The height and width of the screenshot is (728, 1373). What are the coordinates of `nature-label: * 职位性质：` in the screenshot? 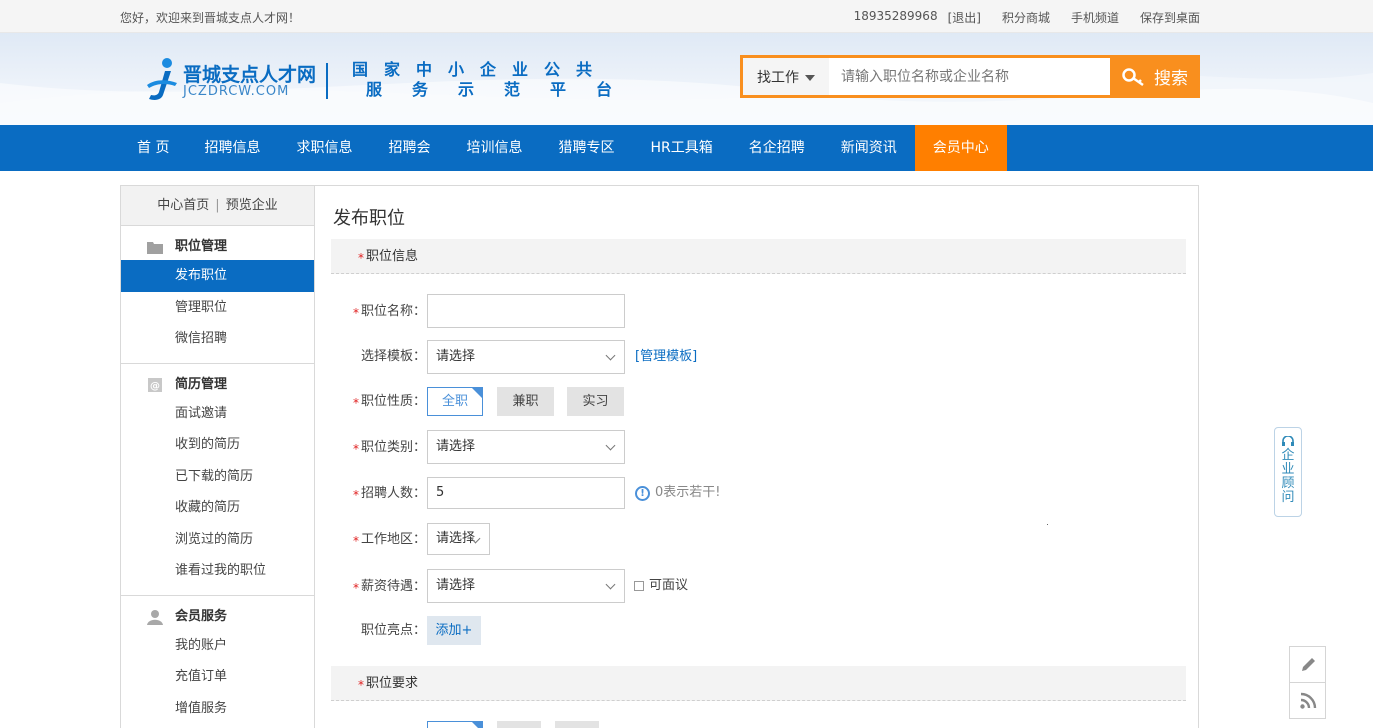 It's located at (389, 402).